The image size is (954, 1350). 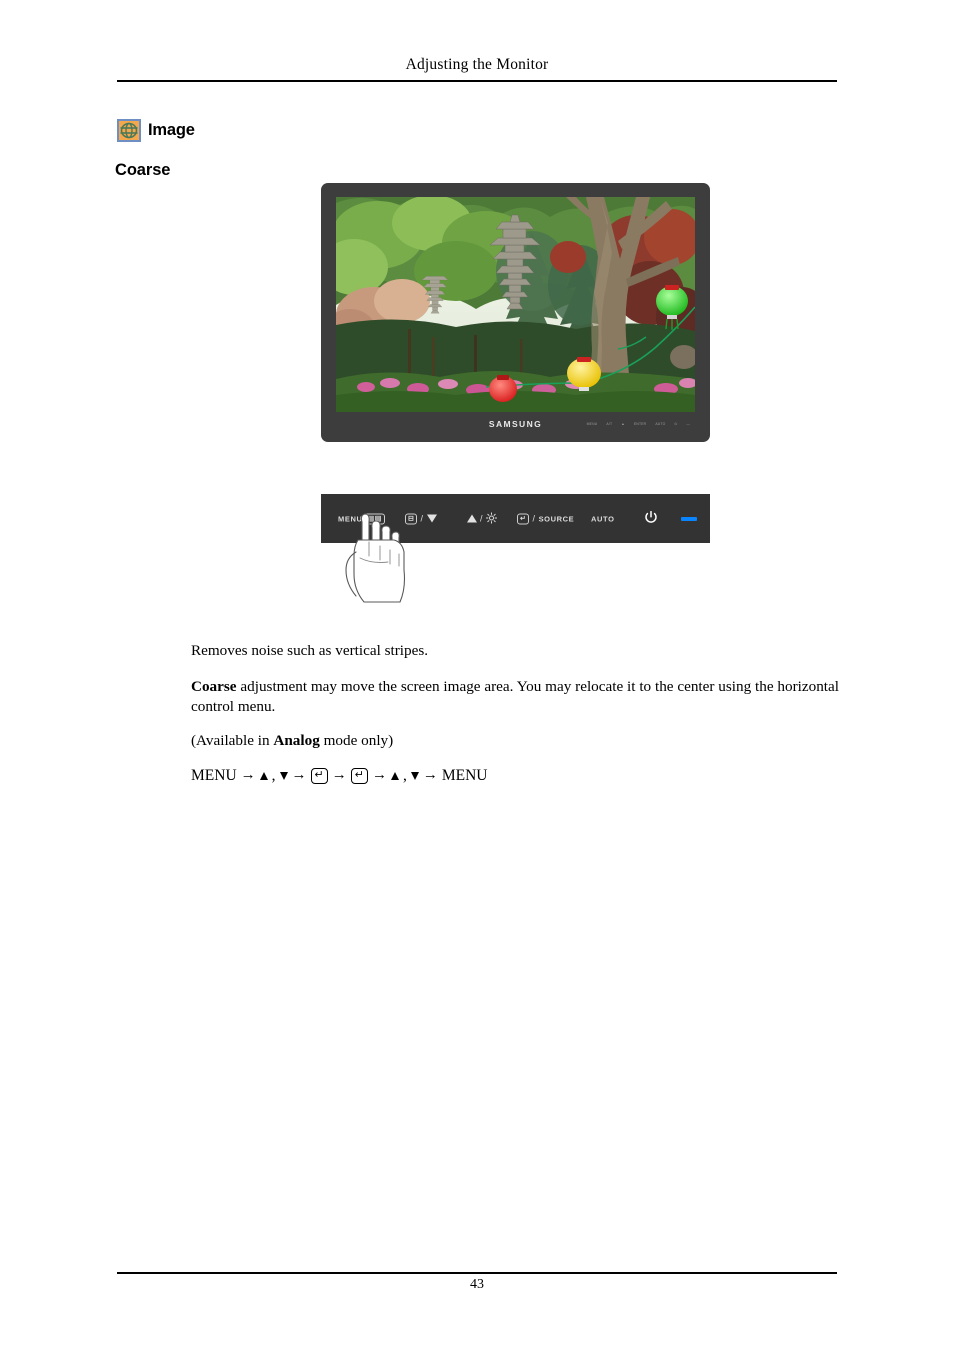 What do you see at coordinates (143, 170) in the screenshot?
I see `sub-heading-coarse: Coarse` at bounding box center [143, 170].